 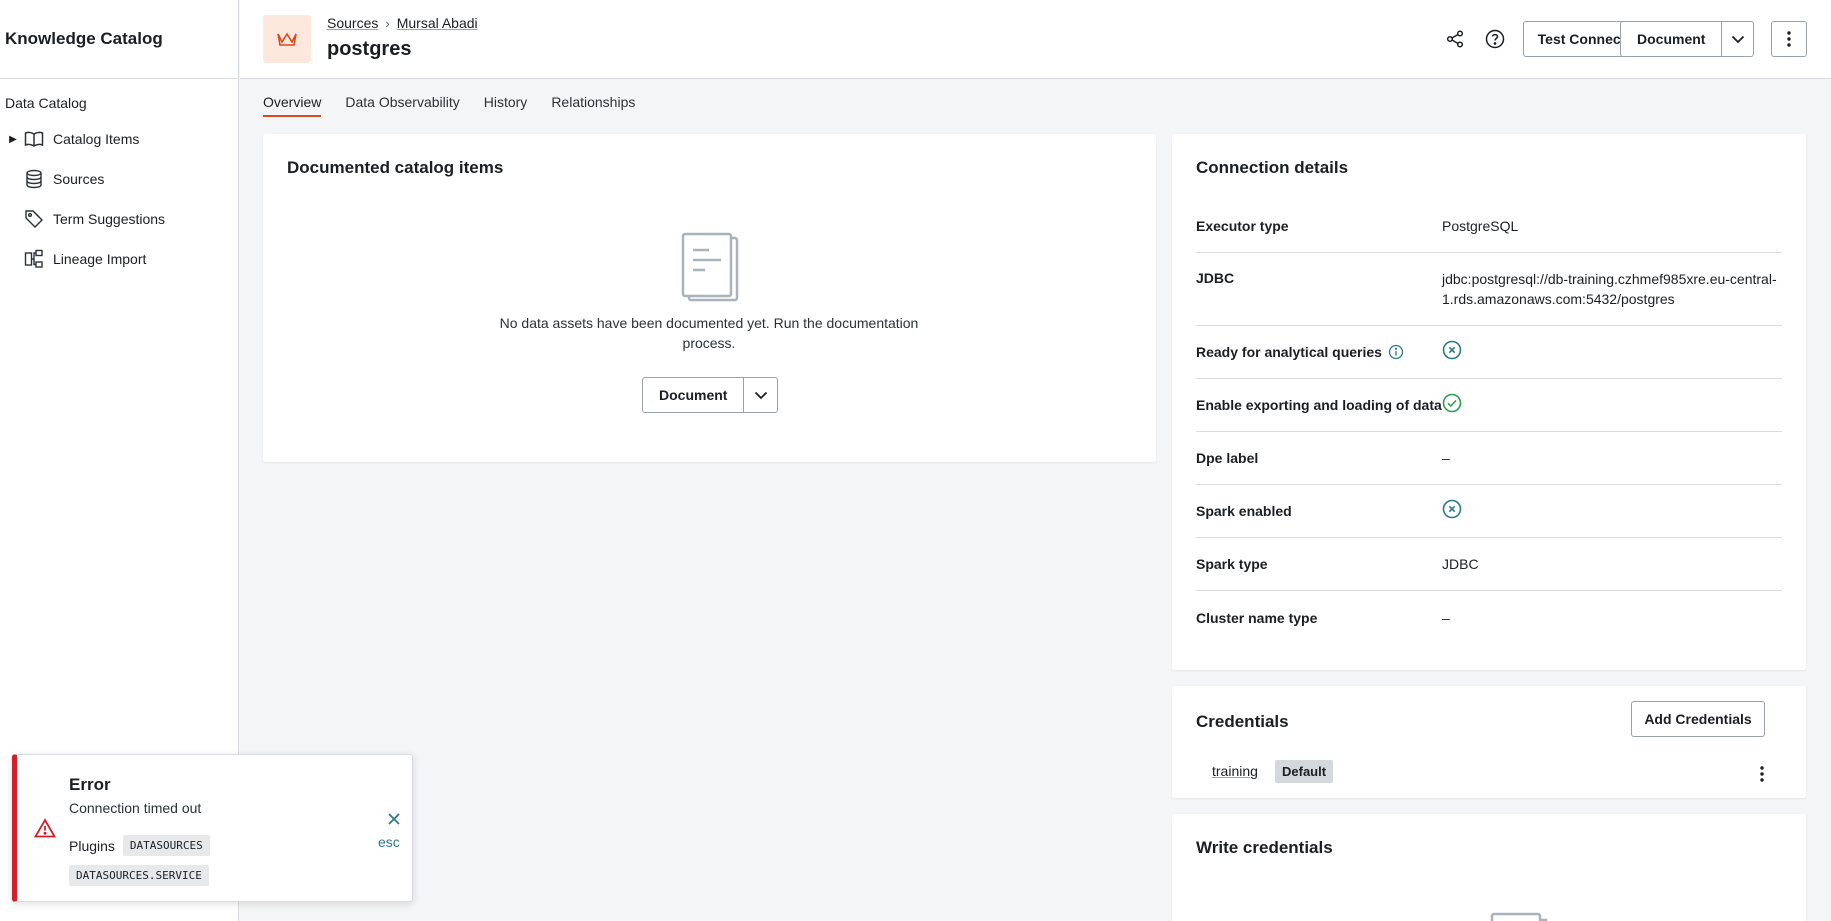 I want to click on detail-row: Cluster name type –, so click(x=1489, y=617).